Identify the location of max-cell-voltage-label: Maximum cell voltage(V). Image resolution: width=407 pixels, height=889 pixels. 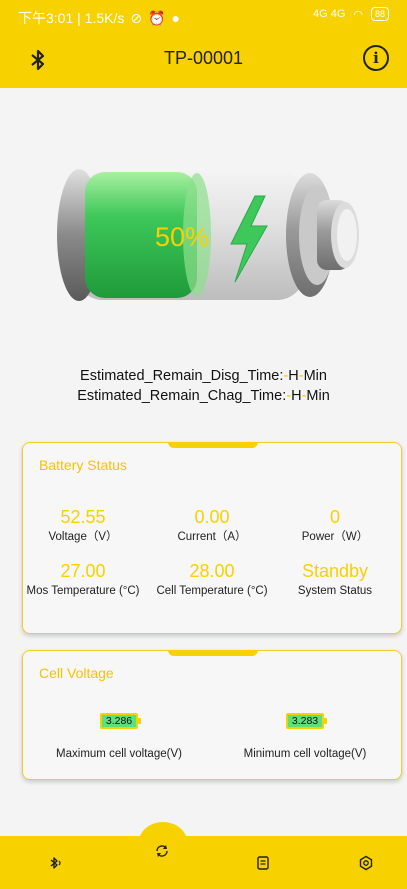
(119, 754).